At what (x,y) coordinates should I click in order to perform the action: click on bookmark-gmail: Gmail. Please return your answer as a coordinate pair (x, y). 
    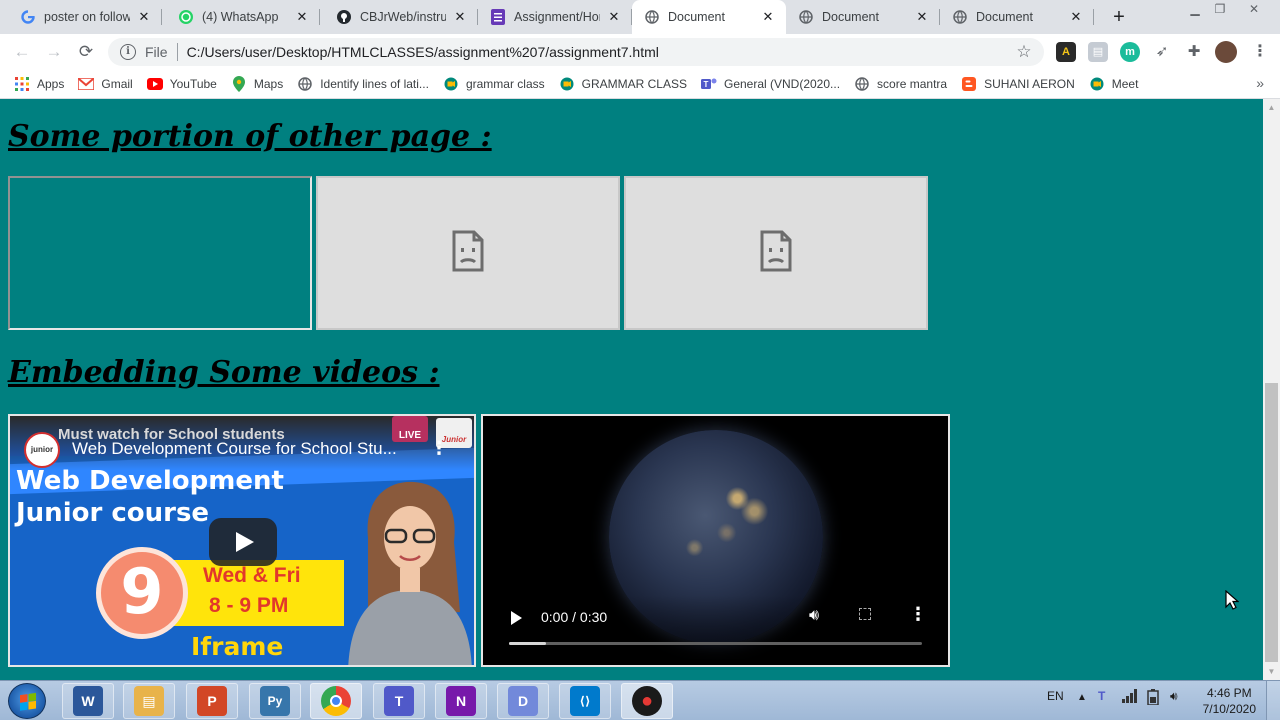
    Looking at the image, I should click on (105, 84).